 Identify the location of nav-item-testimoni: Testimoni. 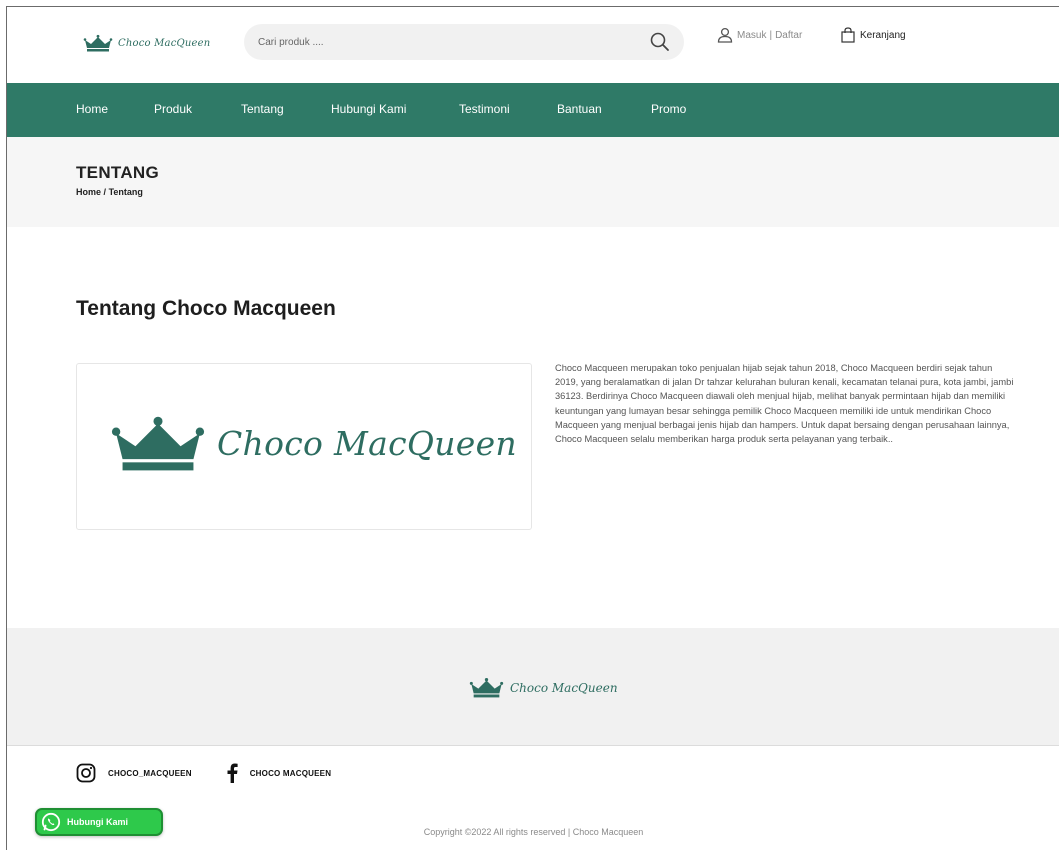
(484, 109).